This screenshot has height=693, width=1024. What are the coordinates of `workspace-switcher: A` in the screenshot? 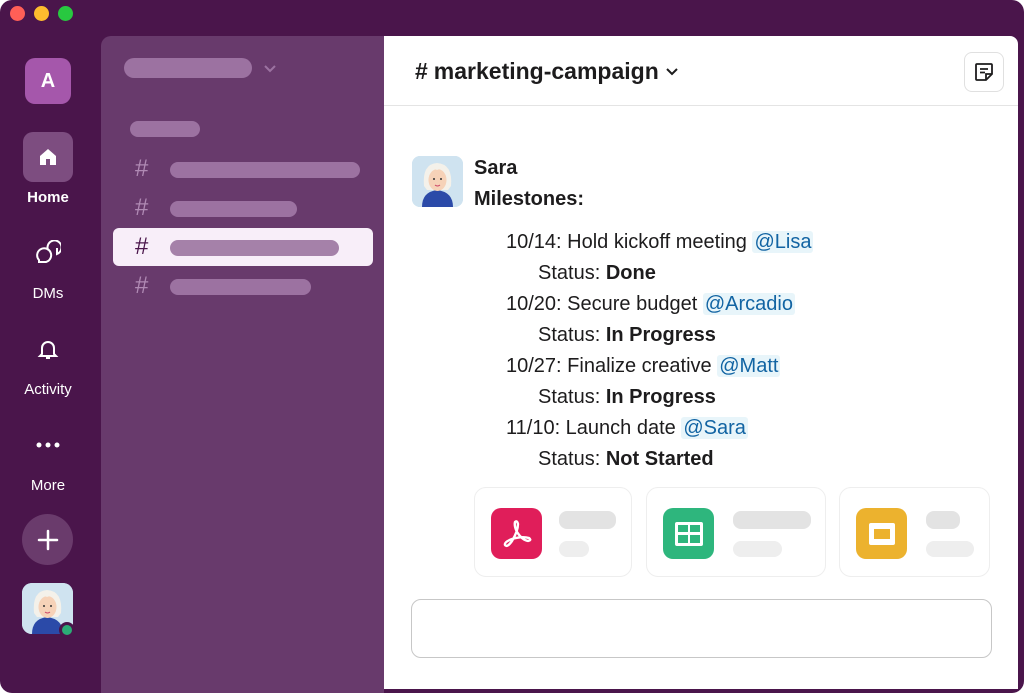 It's located at (48, 81).